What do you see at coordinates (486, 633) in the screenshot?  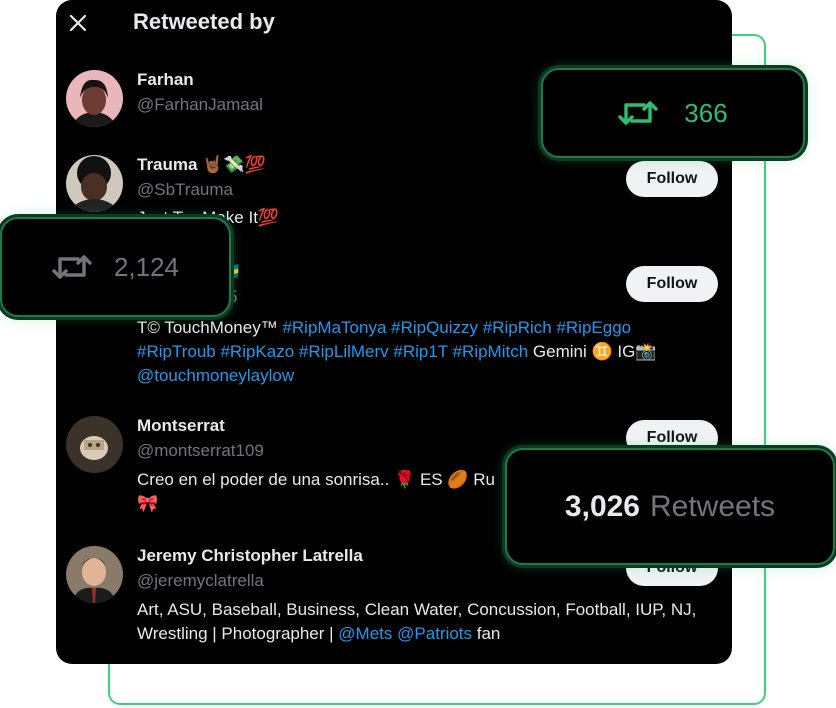 I see `bio-text: fan` at bounding box center [486, 633].